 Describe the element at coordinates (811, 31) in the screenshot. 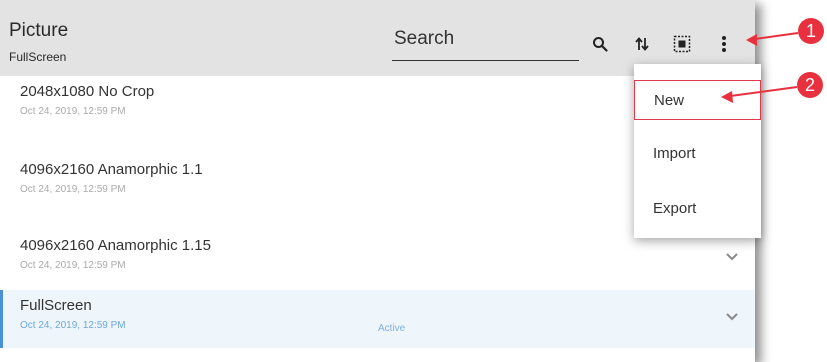

I see `callout-badge: 1` at that location.